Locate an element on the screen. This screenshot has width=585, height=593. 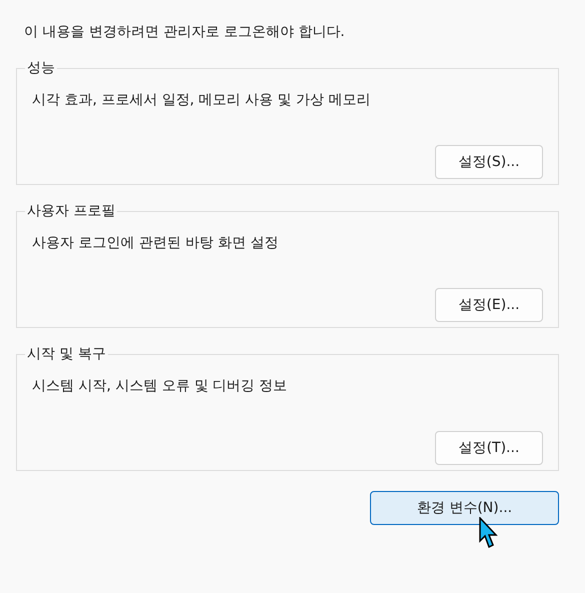
cursor-icon is located at coordinates (489, 533).